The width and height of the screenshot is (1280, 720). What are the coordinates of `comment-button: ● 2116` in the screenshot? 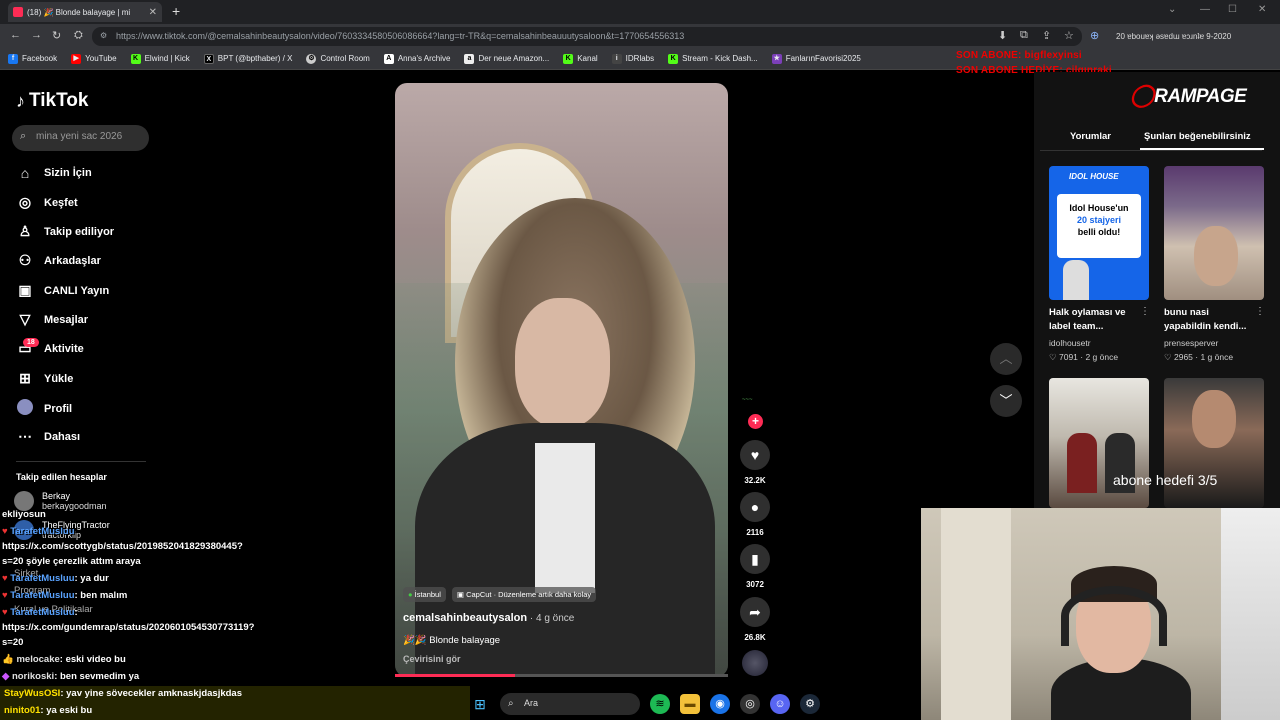 It's located at (755, 514).